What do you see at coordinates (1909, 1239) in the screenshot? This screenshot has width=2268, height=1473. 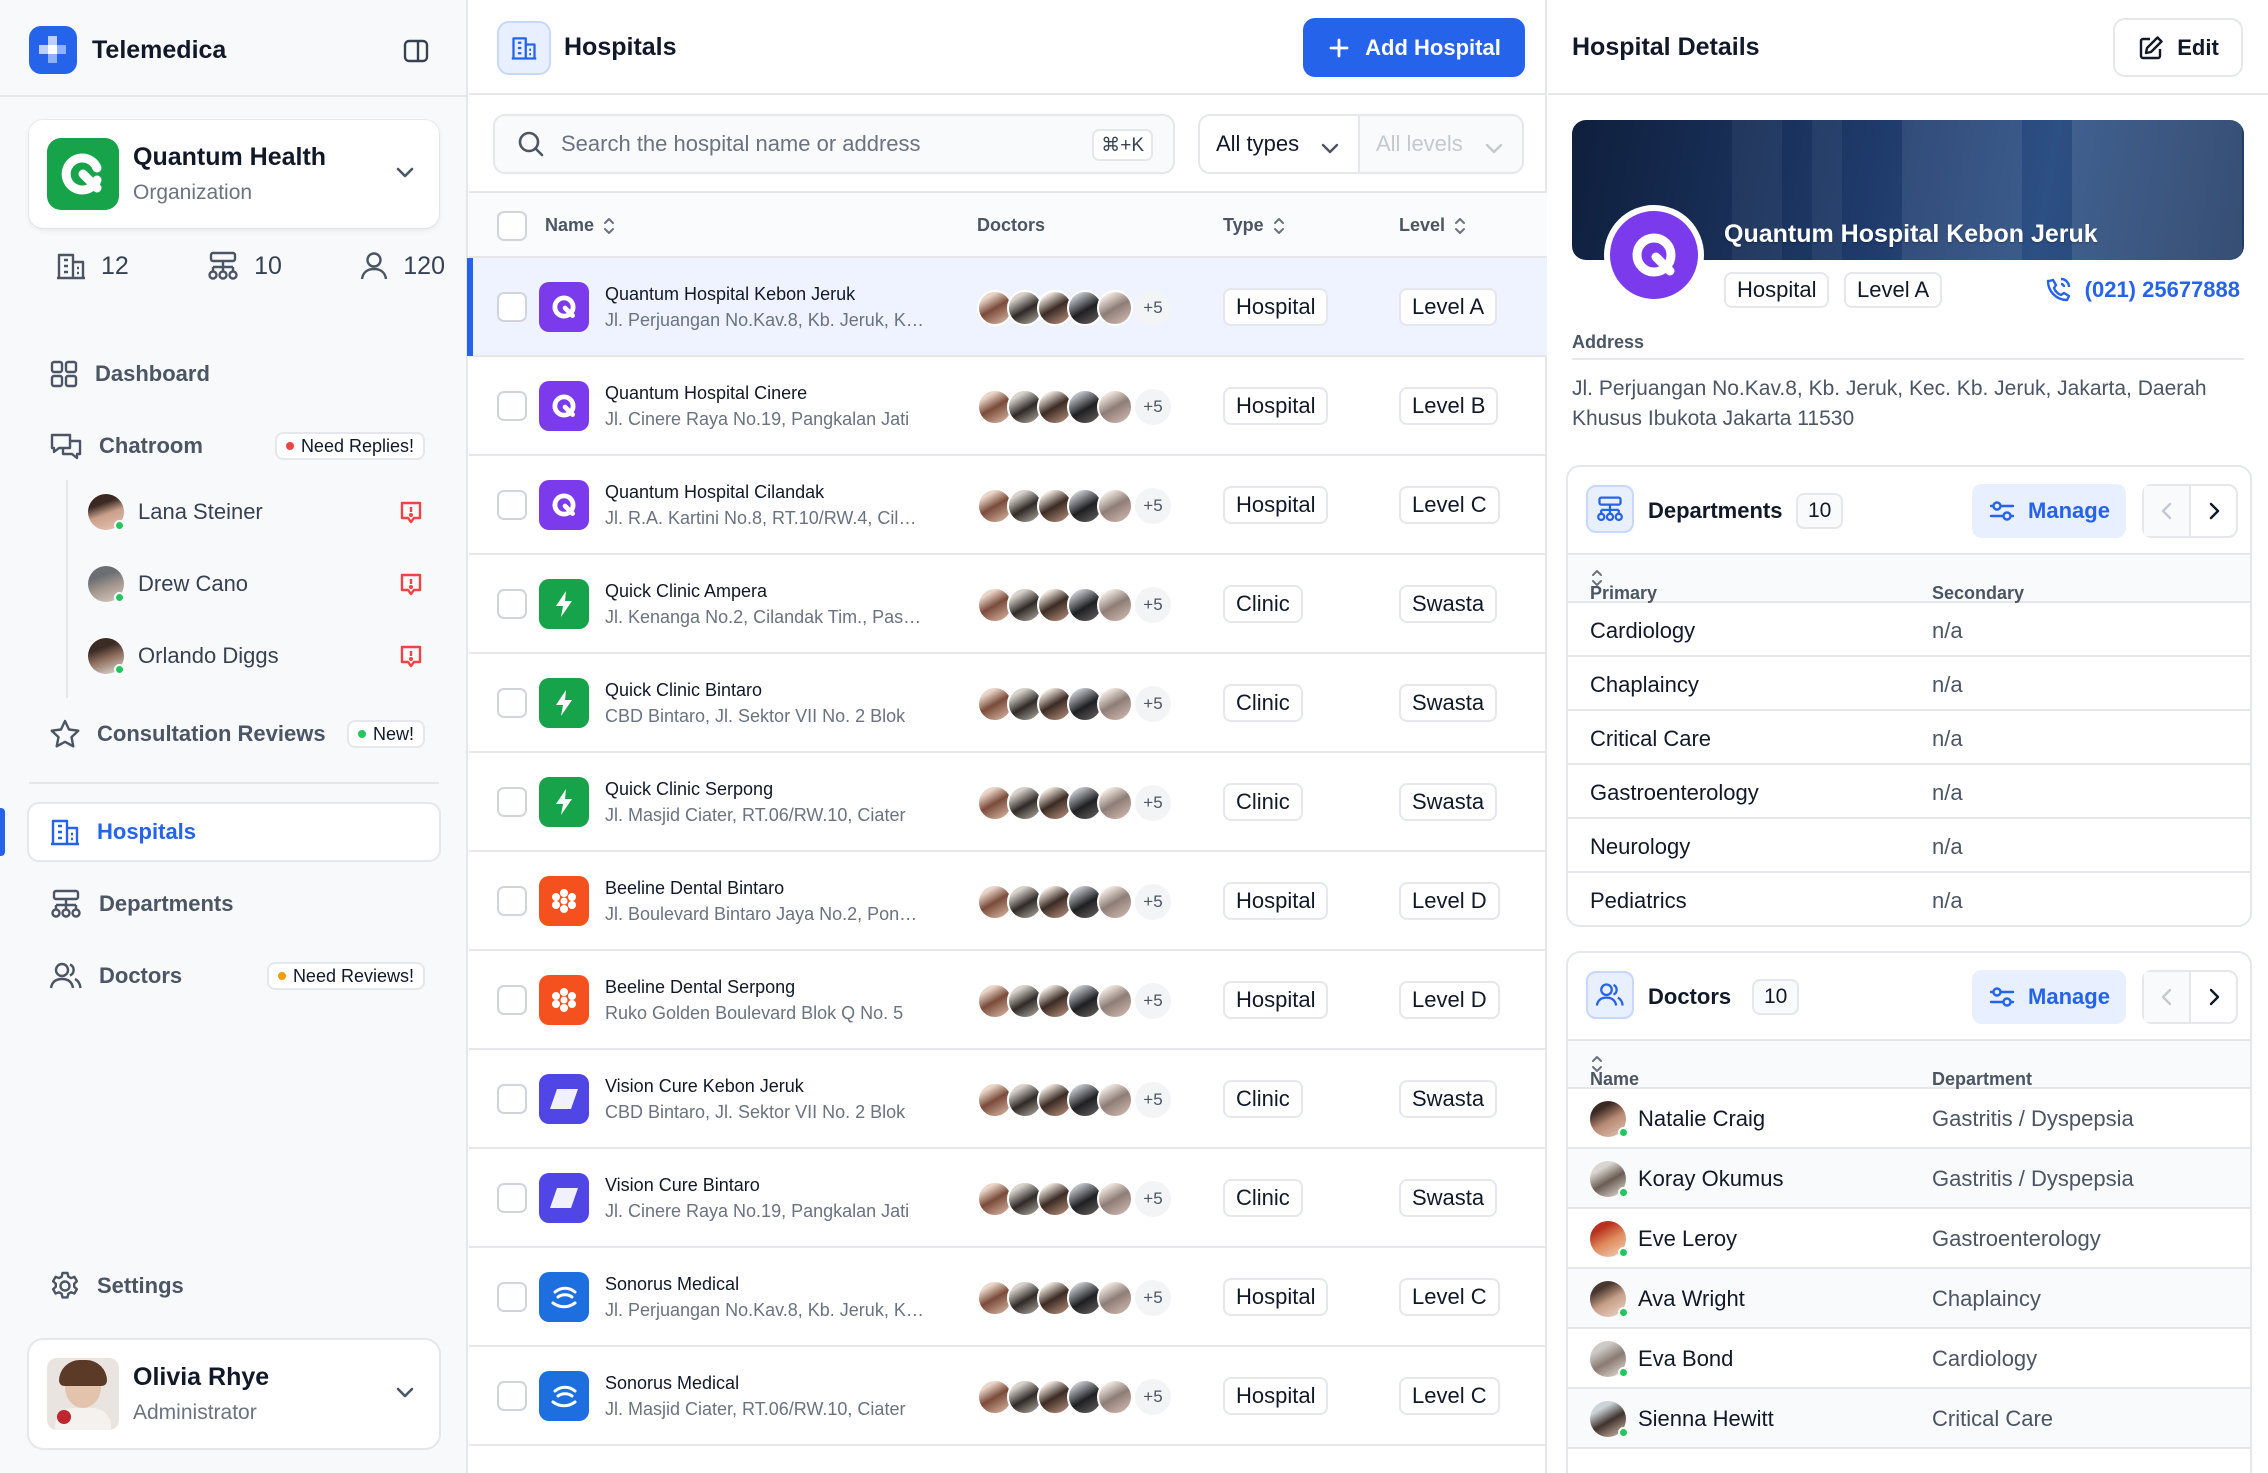 I see `doctor-row: Eve Leroy Gastroenterology` at bounding box center [1909, 1239].